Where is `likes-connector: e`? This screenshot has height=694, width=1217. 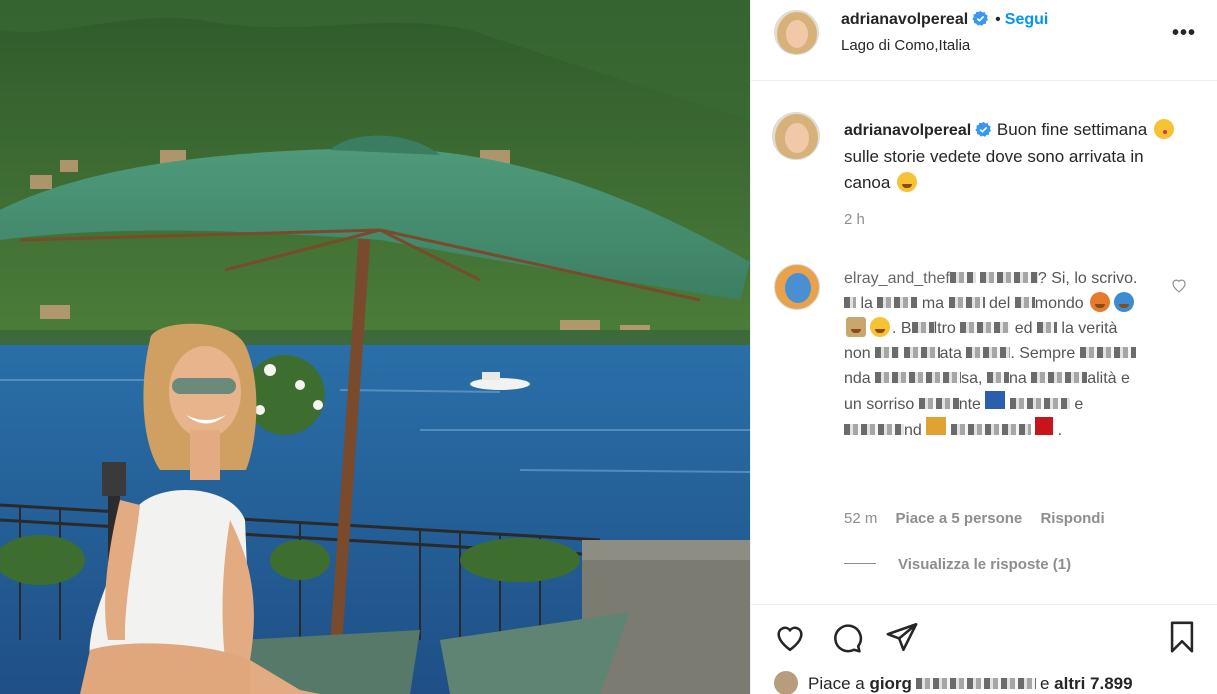 likes-connector: e is located at coordinates (1044, 683).